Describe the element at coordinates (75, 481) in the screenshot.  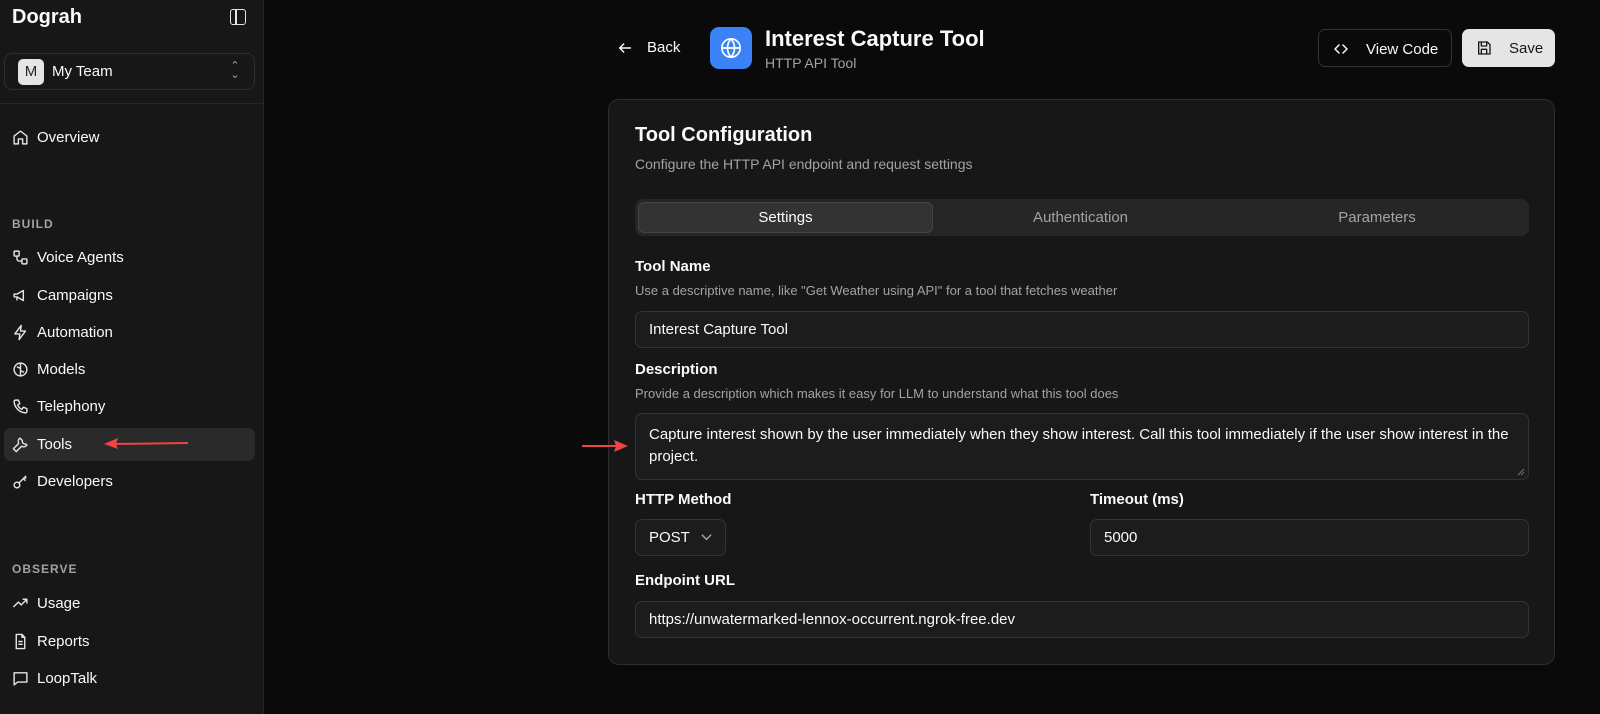
I see `sidebar-item-label: Developers` at that location.